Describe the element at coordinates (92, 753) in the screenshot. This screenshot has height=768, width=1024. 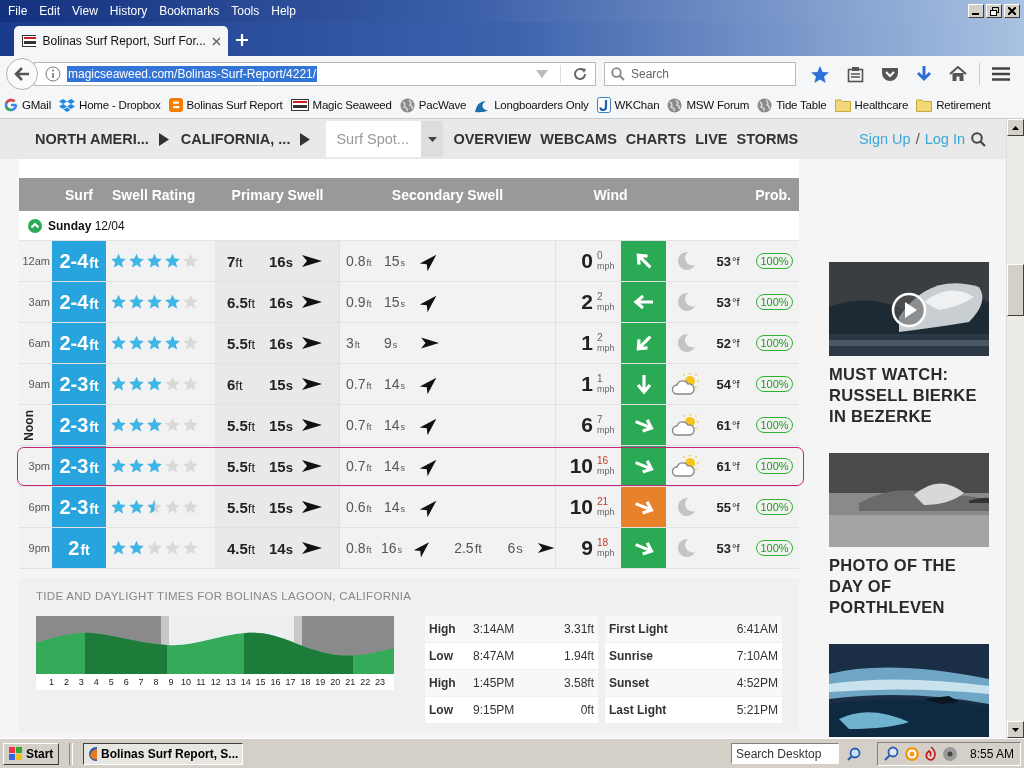
I see `browser-icon` at that location.